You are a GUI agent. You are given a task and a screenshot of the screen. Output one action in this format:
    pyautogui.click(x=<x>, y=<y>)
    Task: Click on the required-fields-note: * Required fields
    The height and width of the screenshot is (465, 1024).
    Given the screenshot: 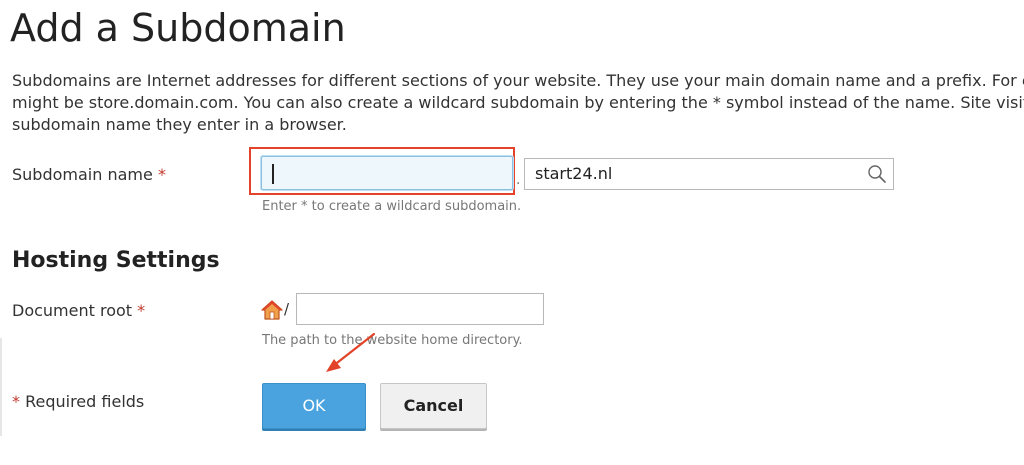 What is the action you would take?
    pyautogui.click(x=78, y=401)
    